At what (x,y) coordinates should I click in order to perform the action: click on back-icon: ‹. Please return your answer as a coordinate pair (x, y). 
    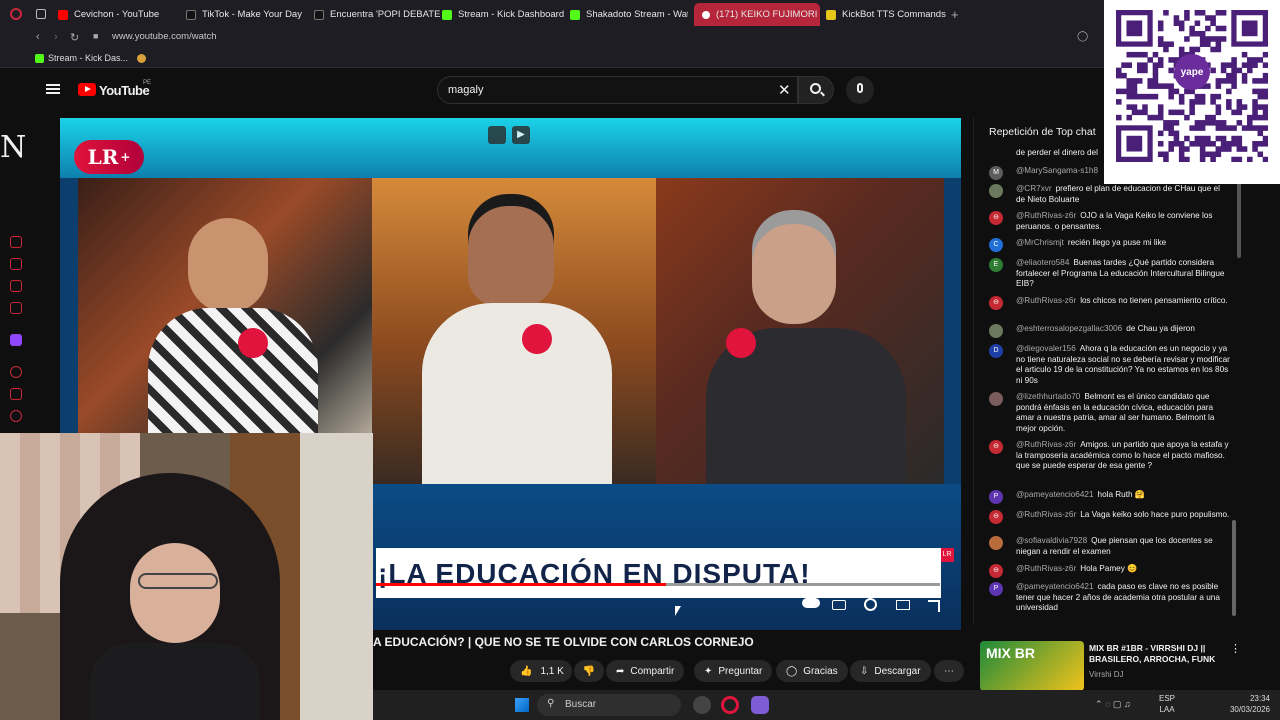
    Looking at the image, I should click on (38, 37).